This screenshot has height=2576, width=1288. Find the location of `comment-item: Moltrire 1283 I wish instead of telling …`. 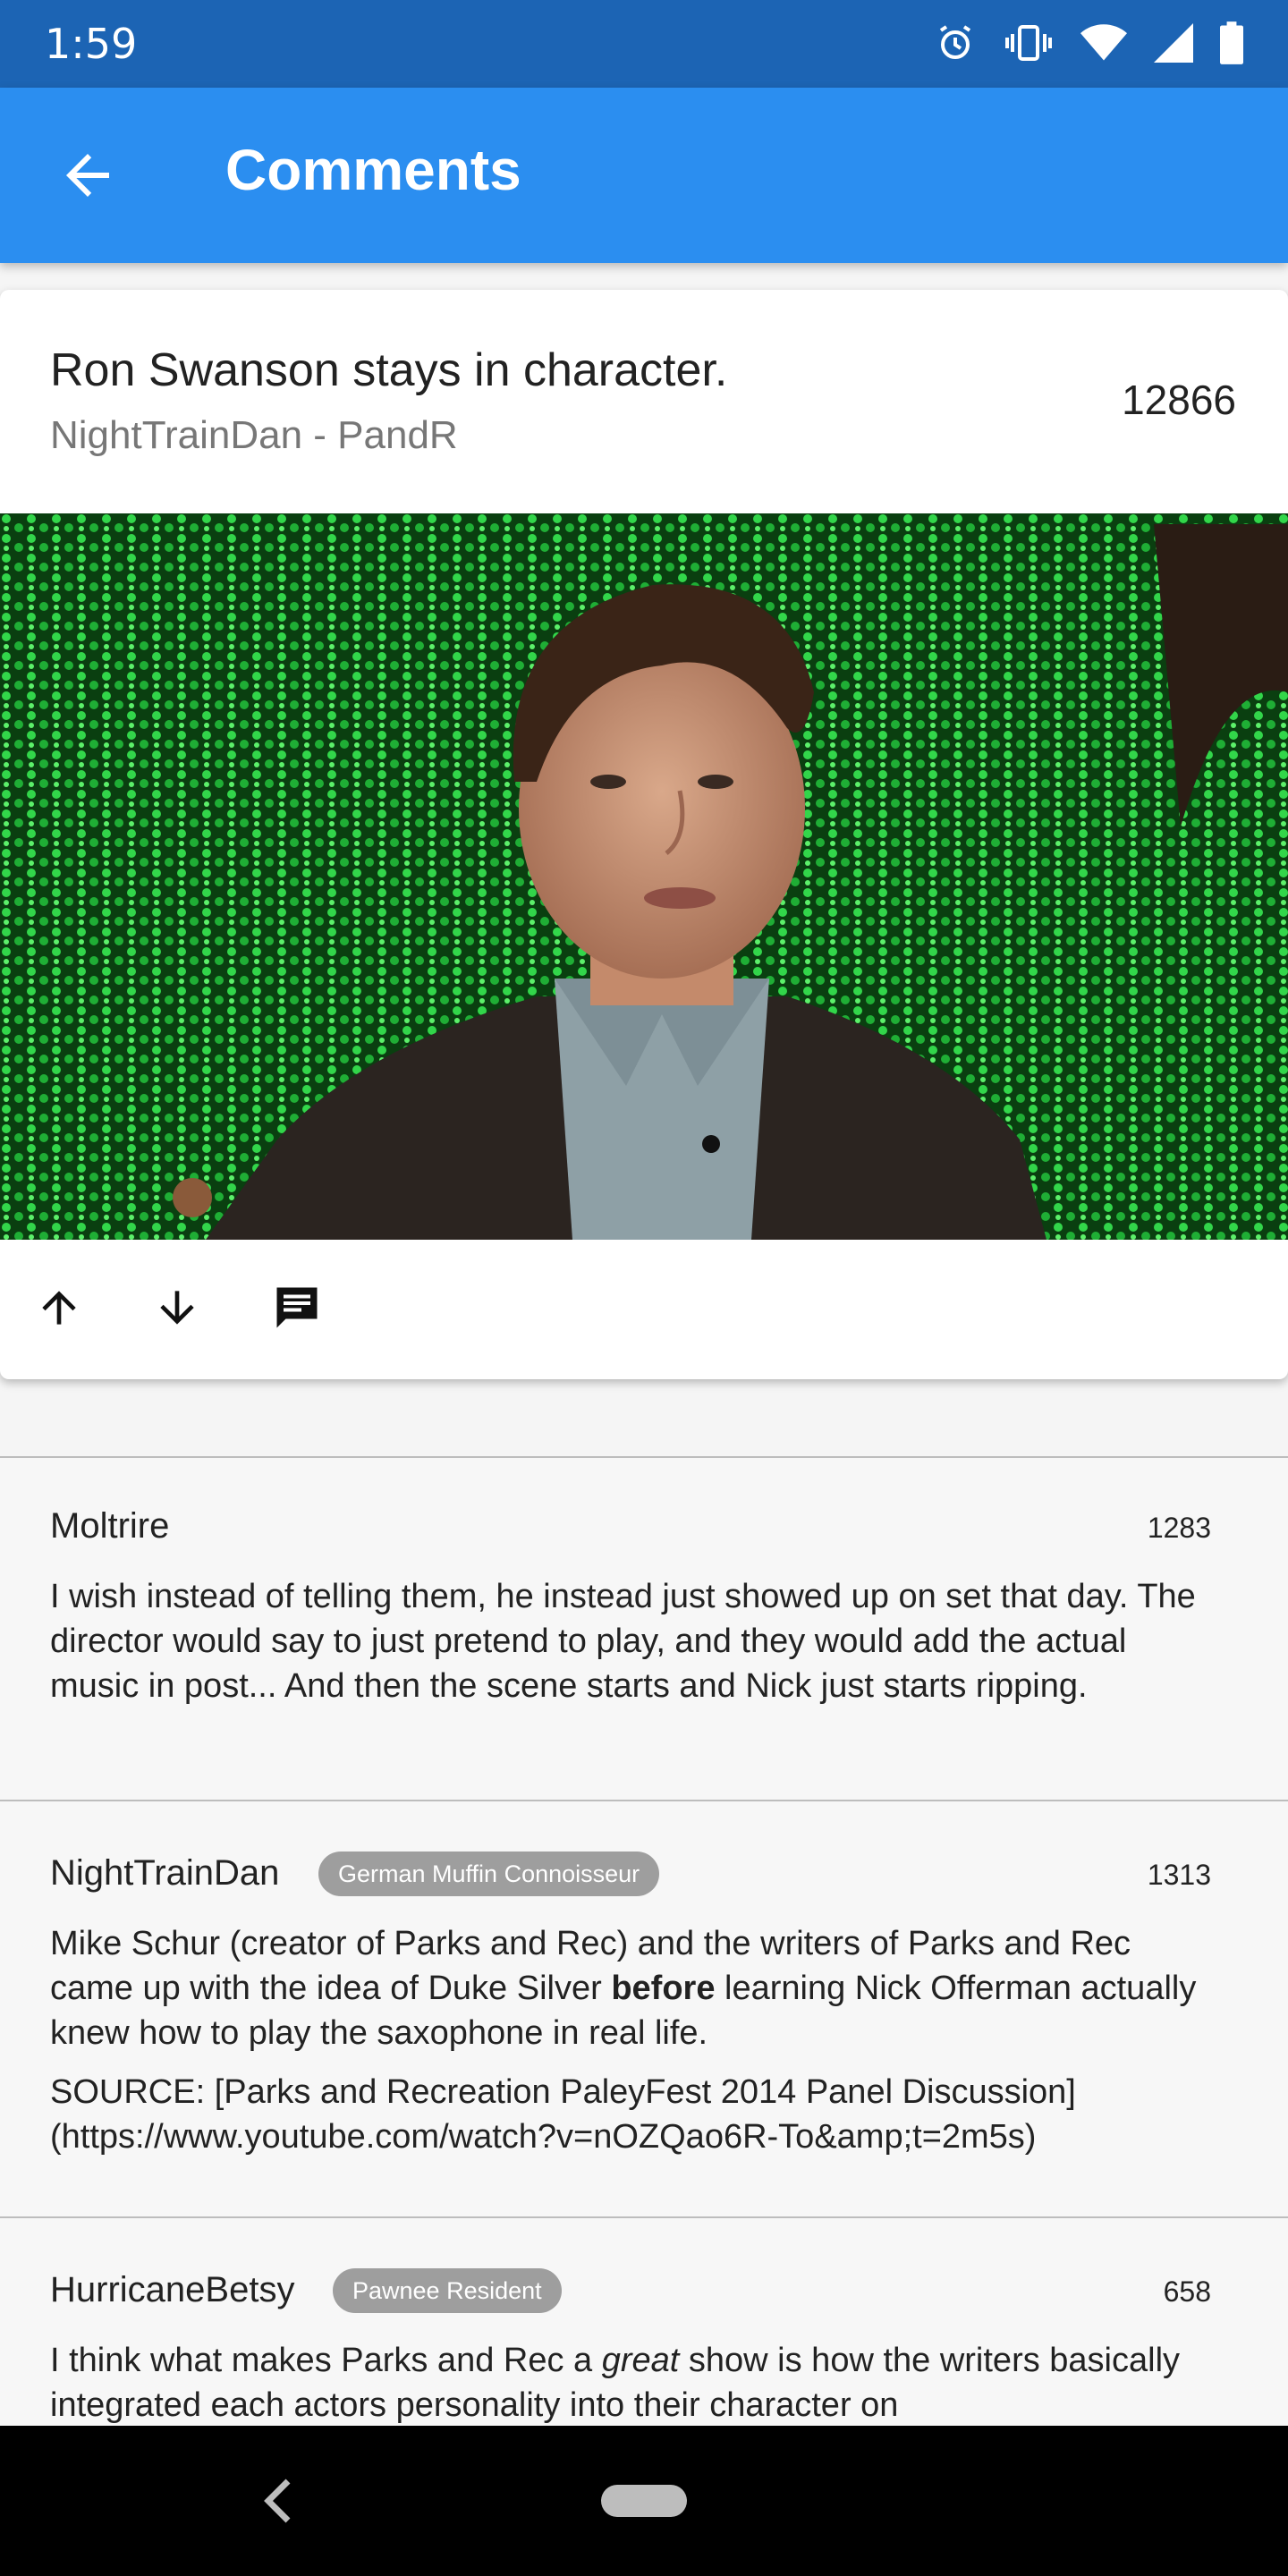

comment-item: Moltrire 1283 I wish instead of telling … is located at coordinates (644, 1629).